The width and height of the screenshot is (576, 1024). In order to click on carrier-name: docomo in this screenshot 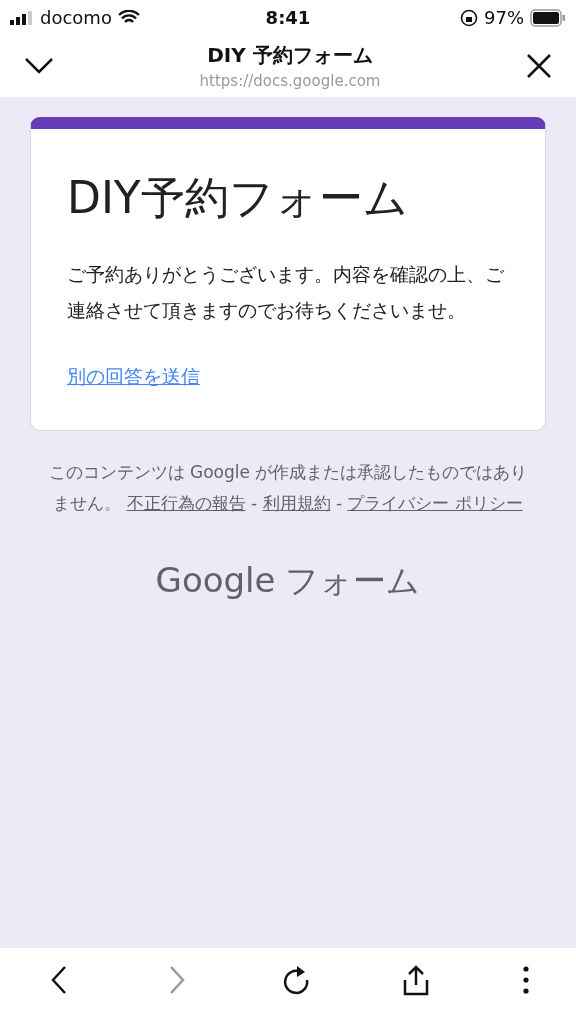, I will do `click(76, 17)`.